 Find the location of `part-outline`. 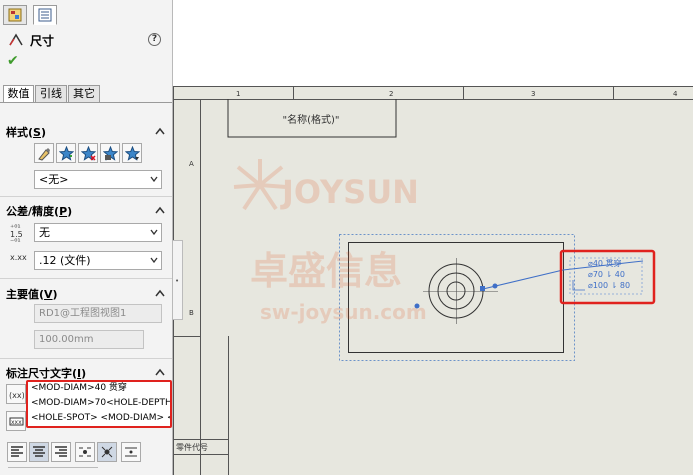

part-outline is located at coordinates (456, 297).